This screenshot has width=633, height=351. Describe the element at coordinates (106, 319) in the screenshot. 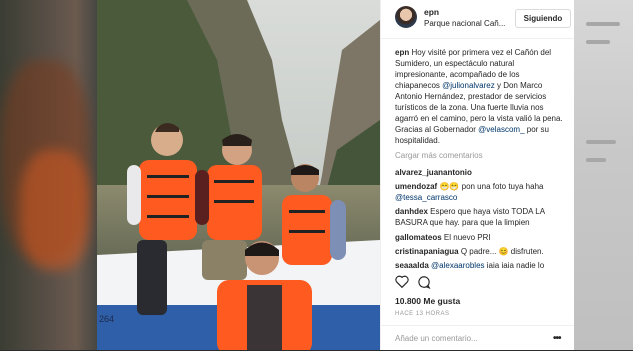

I see `boat-number: 264` at that location.